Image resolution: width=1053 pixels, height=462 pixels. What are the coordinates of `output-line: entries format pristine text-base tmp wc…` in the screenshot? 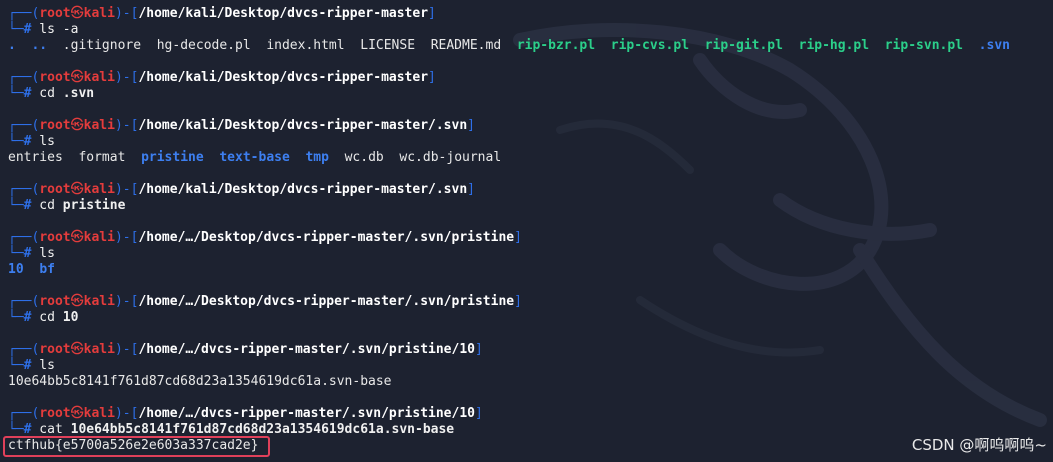 It's located at (254, 158).